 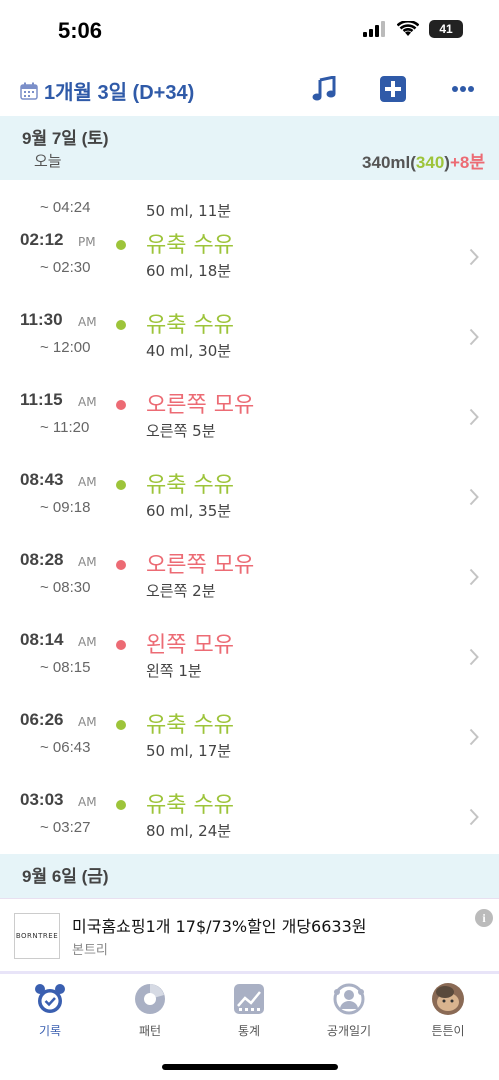 What do you see at coordinates (80, 30) in the screenshot?
I see `status-time: 5:06` at bounding box center [80, 30].